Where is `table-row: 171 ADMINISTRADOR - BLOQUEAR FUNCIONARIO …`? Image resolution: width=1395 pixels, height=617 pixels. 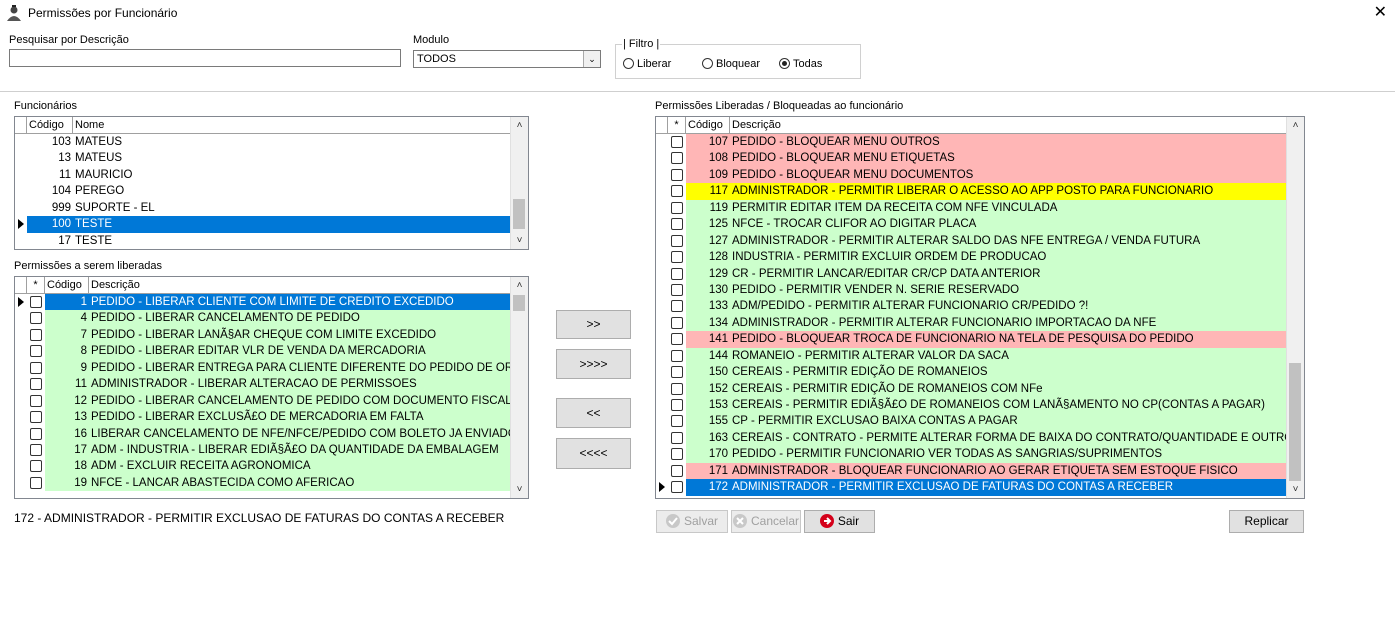
table-row: 171 ADMINISTRADOR - BLOQUEAR FUNCIONARIO … is located at coordinates (971, 471).